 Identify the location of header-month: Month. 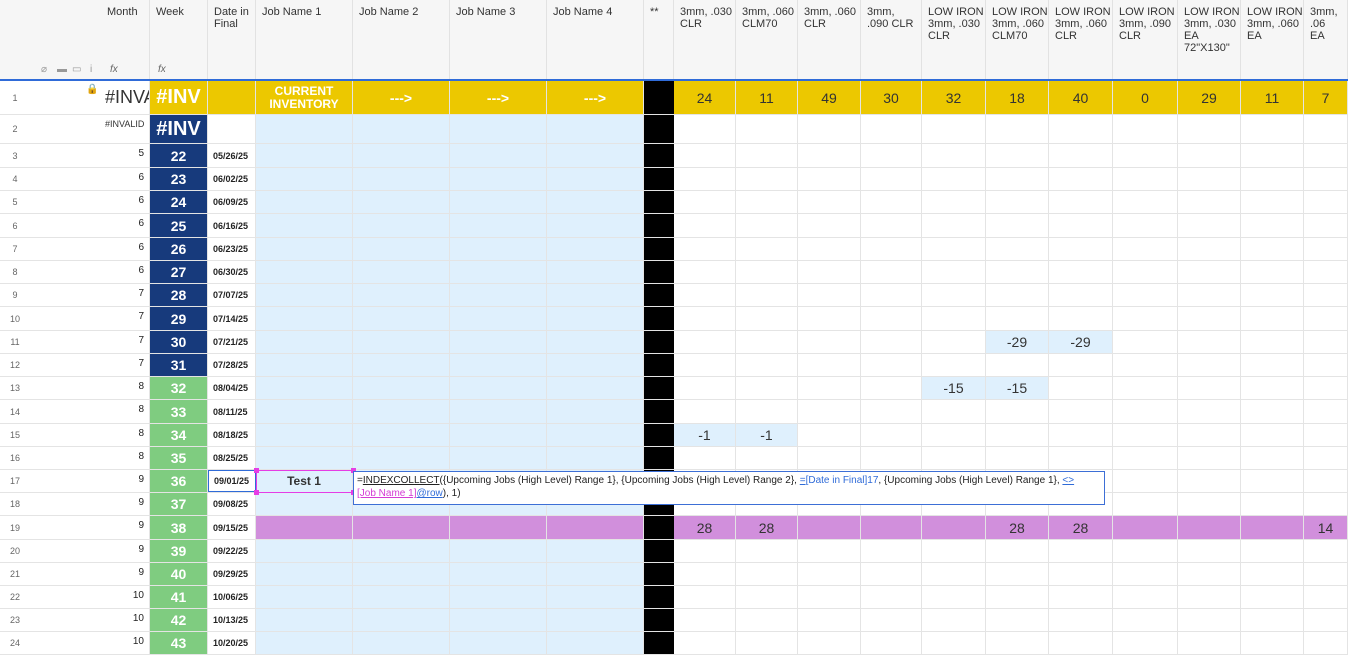
(125, 39).